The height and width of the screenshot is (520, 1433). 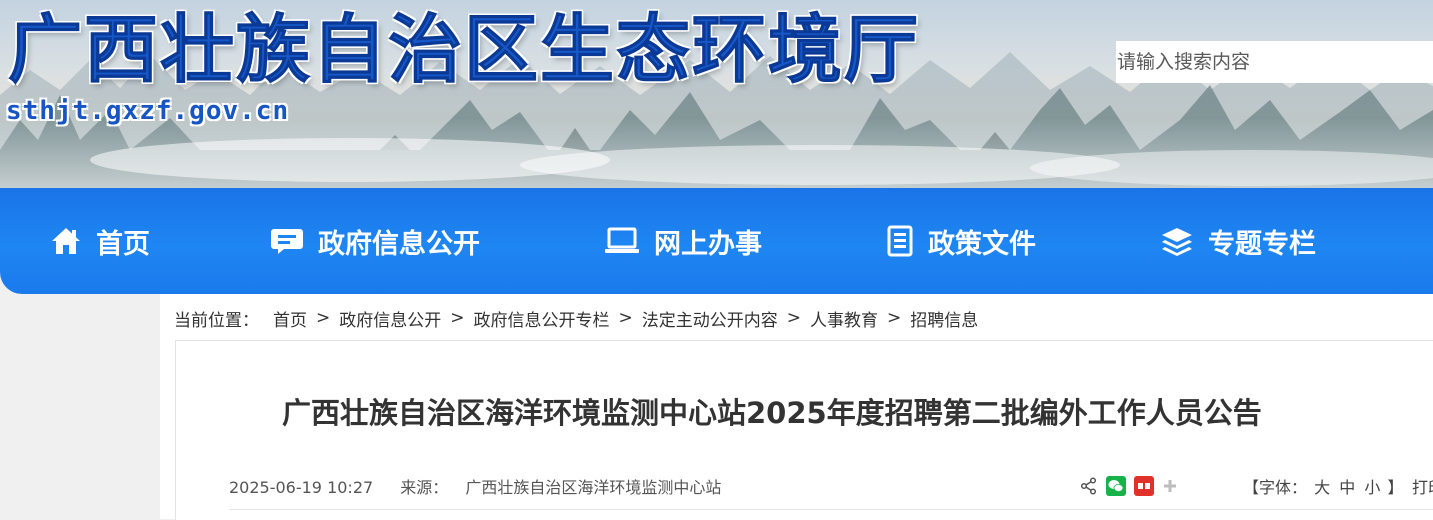 What do you see at coordinates (1170, 486) in the screenshot?
I see `more-icon` at bounding box center [1170, 486].